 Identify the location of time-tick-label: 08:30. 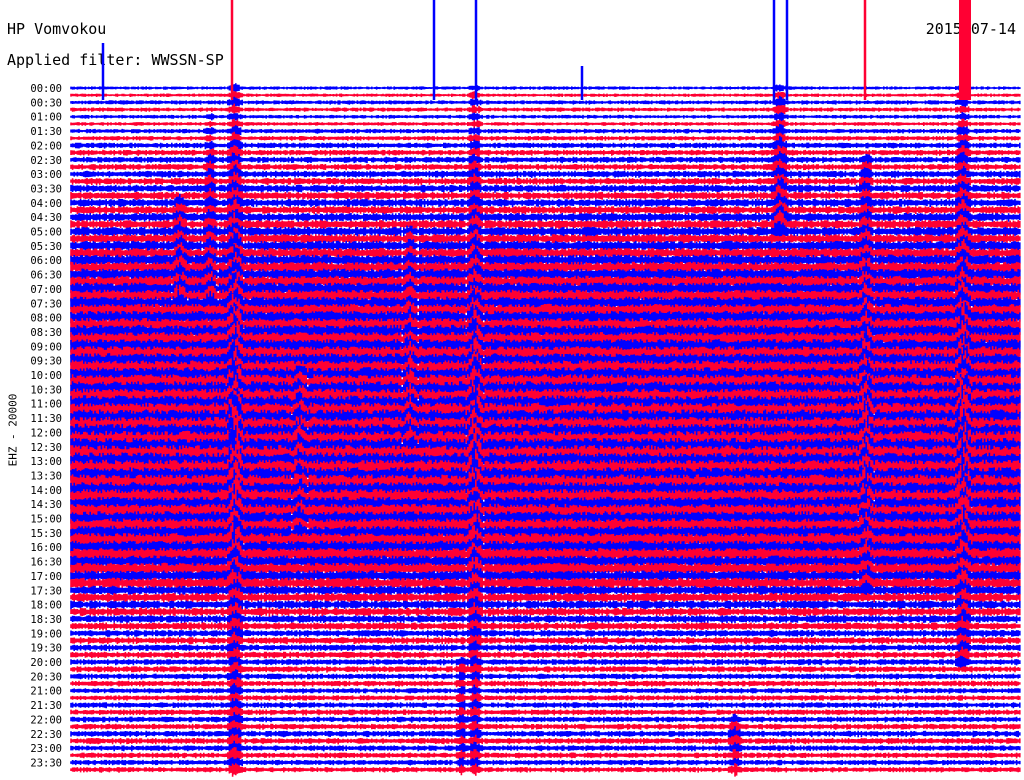
(46, 333).